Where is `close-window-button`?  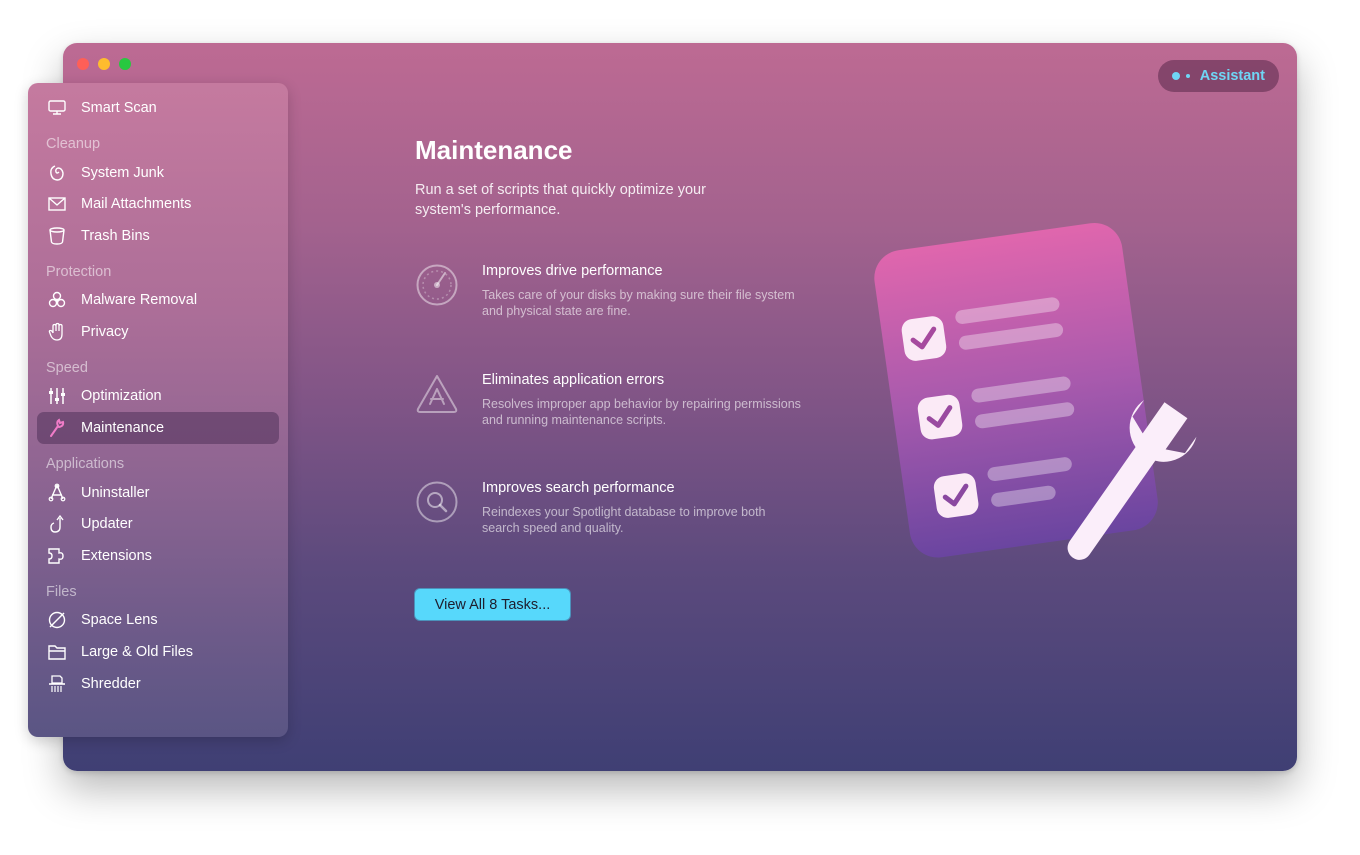 close-window-button is located at coordinates (83, 64).